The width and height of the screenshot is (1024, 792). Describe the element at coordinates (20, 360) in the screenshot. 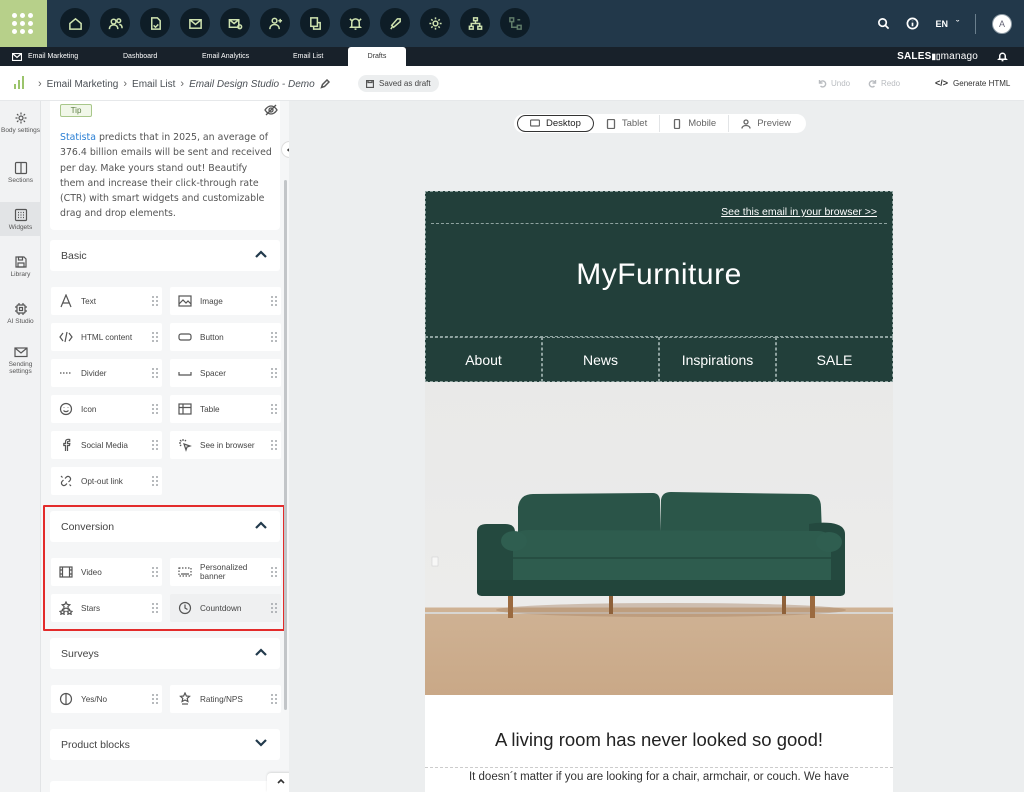

I see `rail-sending-settings: Sending settings` at that location.